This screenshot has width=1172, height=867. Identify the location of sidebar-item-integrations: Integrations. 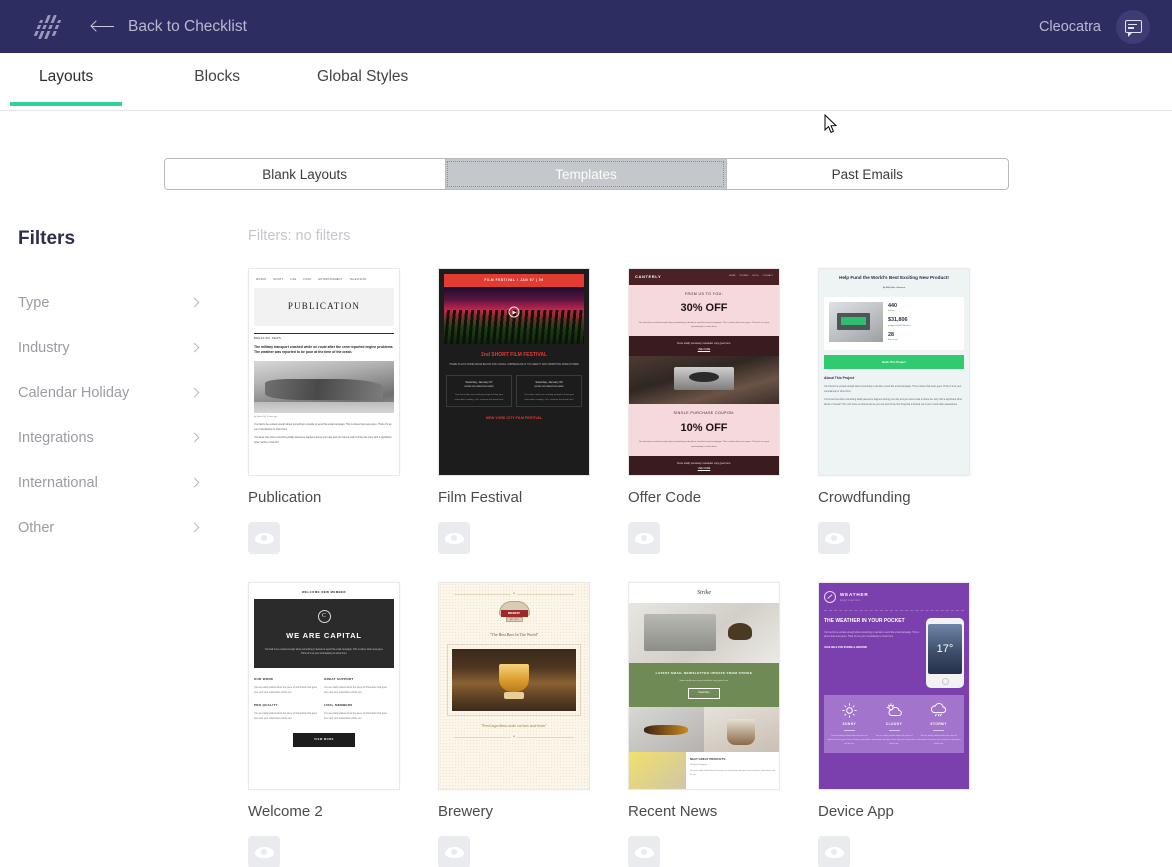
(133, 437).